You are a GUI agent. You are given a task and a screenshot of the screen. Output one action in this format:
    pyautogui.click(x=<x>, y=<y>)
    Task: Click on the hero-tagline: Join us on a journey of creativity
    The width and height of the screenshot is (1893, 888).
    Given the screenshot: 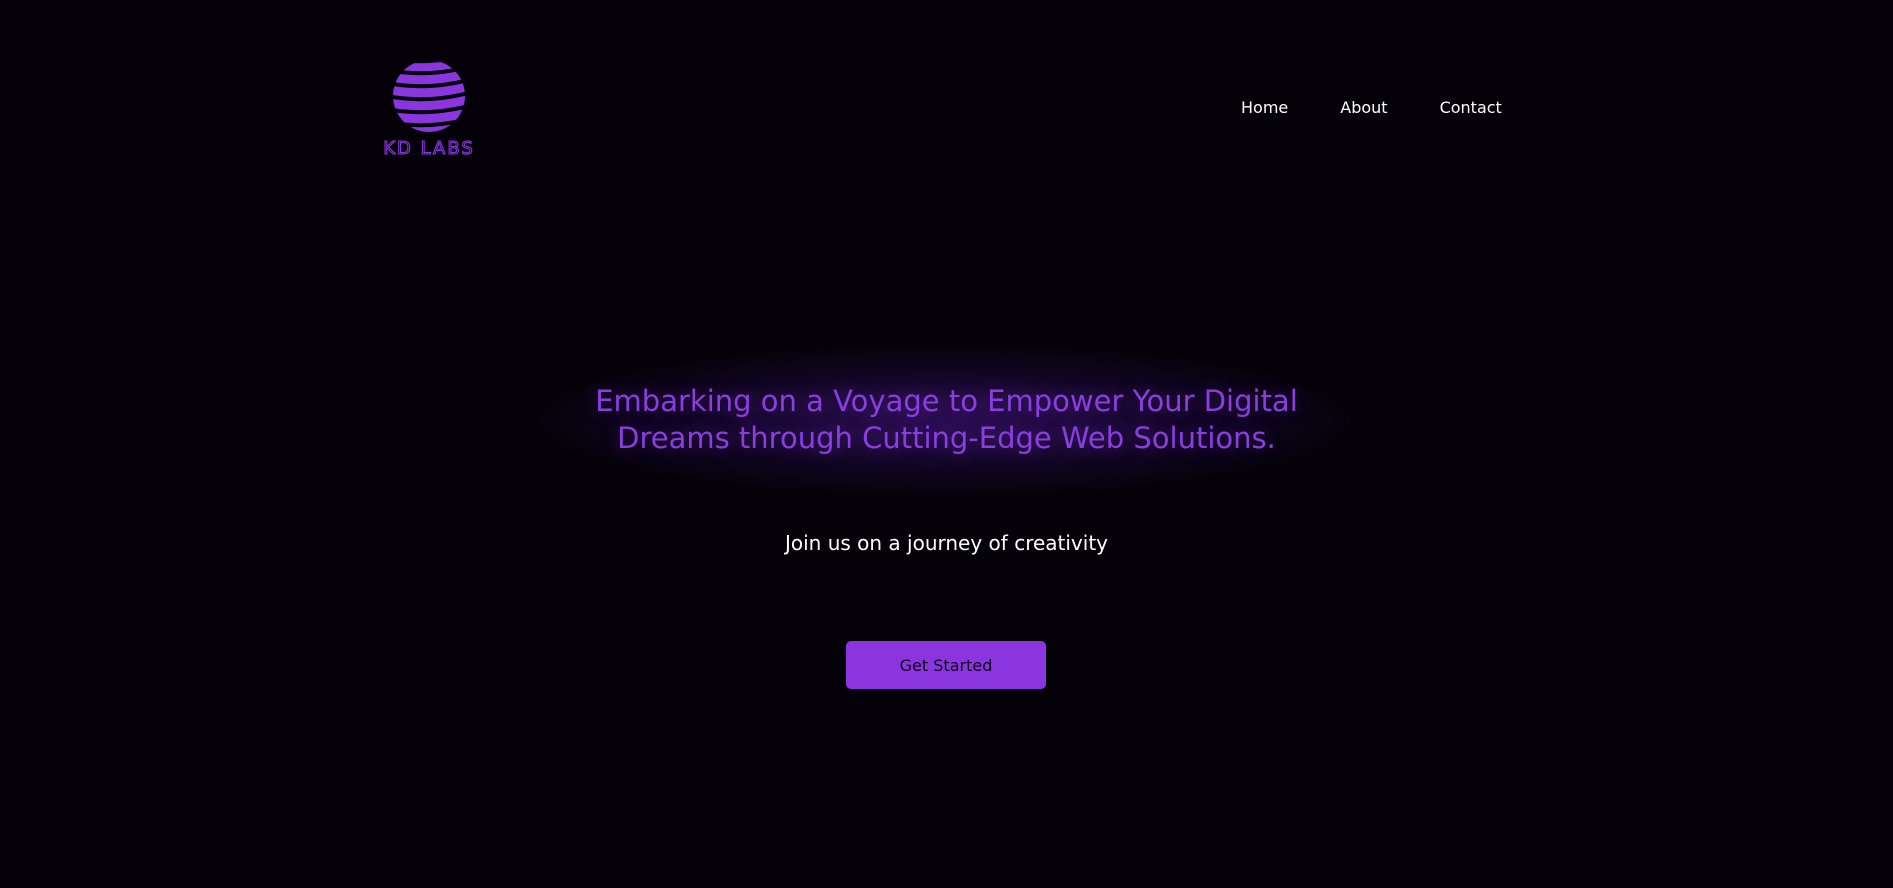 What is the action you would take?
    pyautogui.click(x=946, y=543)
    